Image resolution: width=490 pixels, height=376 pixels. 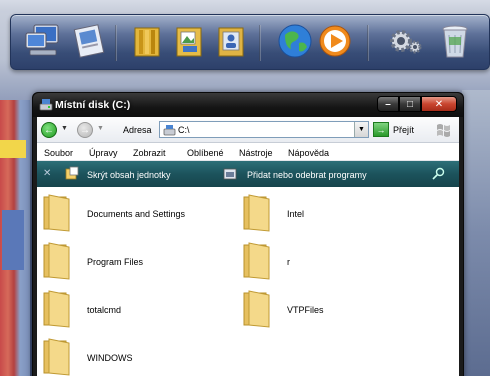 I want to click on forward-button: →, so click(x=85, y=130).